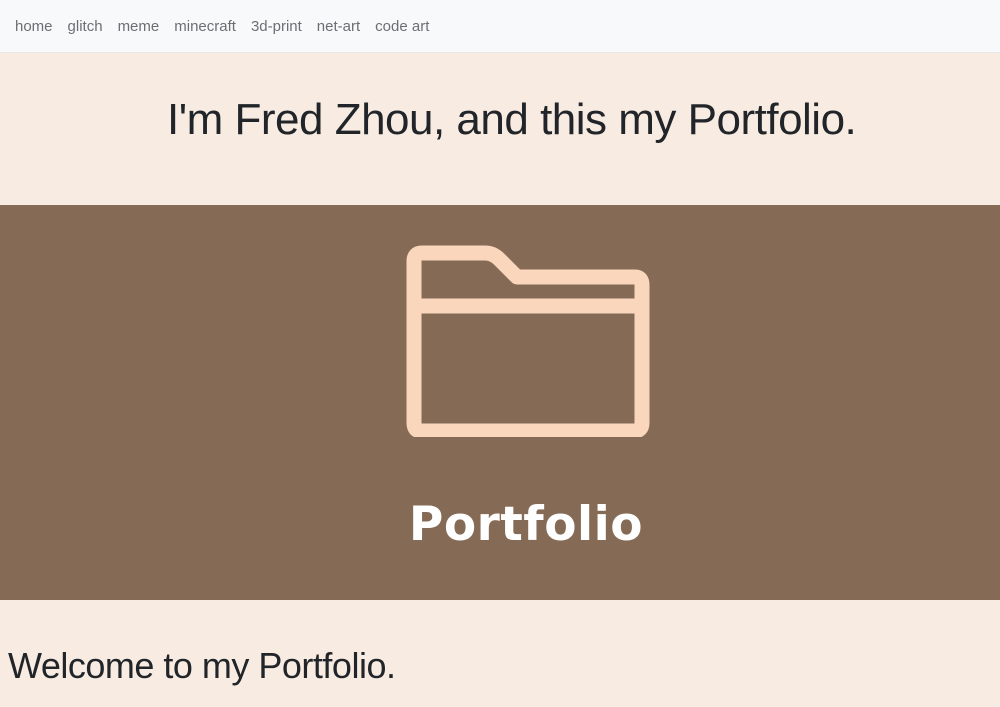 The width and height of the screenshot is (1000, 707). I want to click on nav-link-meme: meme, so click(139, 26).